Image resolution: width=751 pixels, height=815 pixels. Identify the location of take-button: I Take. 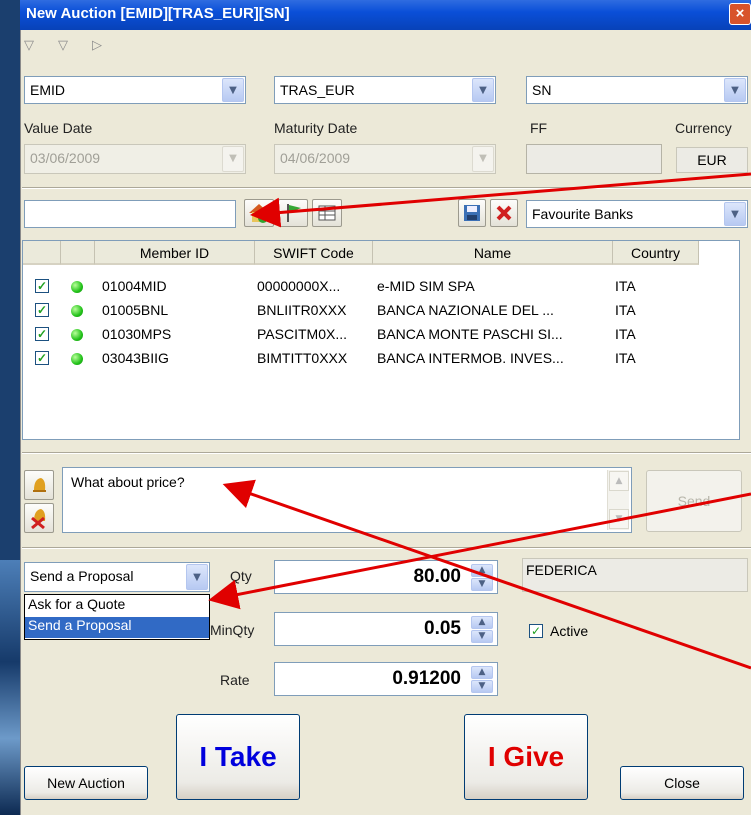
(238, 757).